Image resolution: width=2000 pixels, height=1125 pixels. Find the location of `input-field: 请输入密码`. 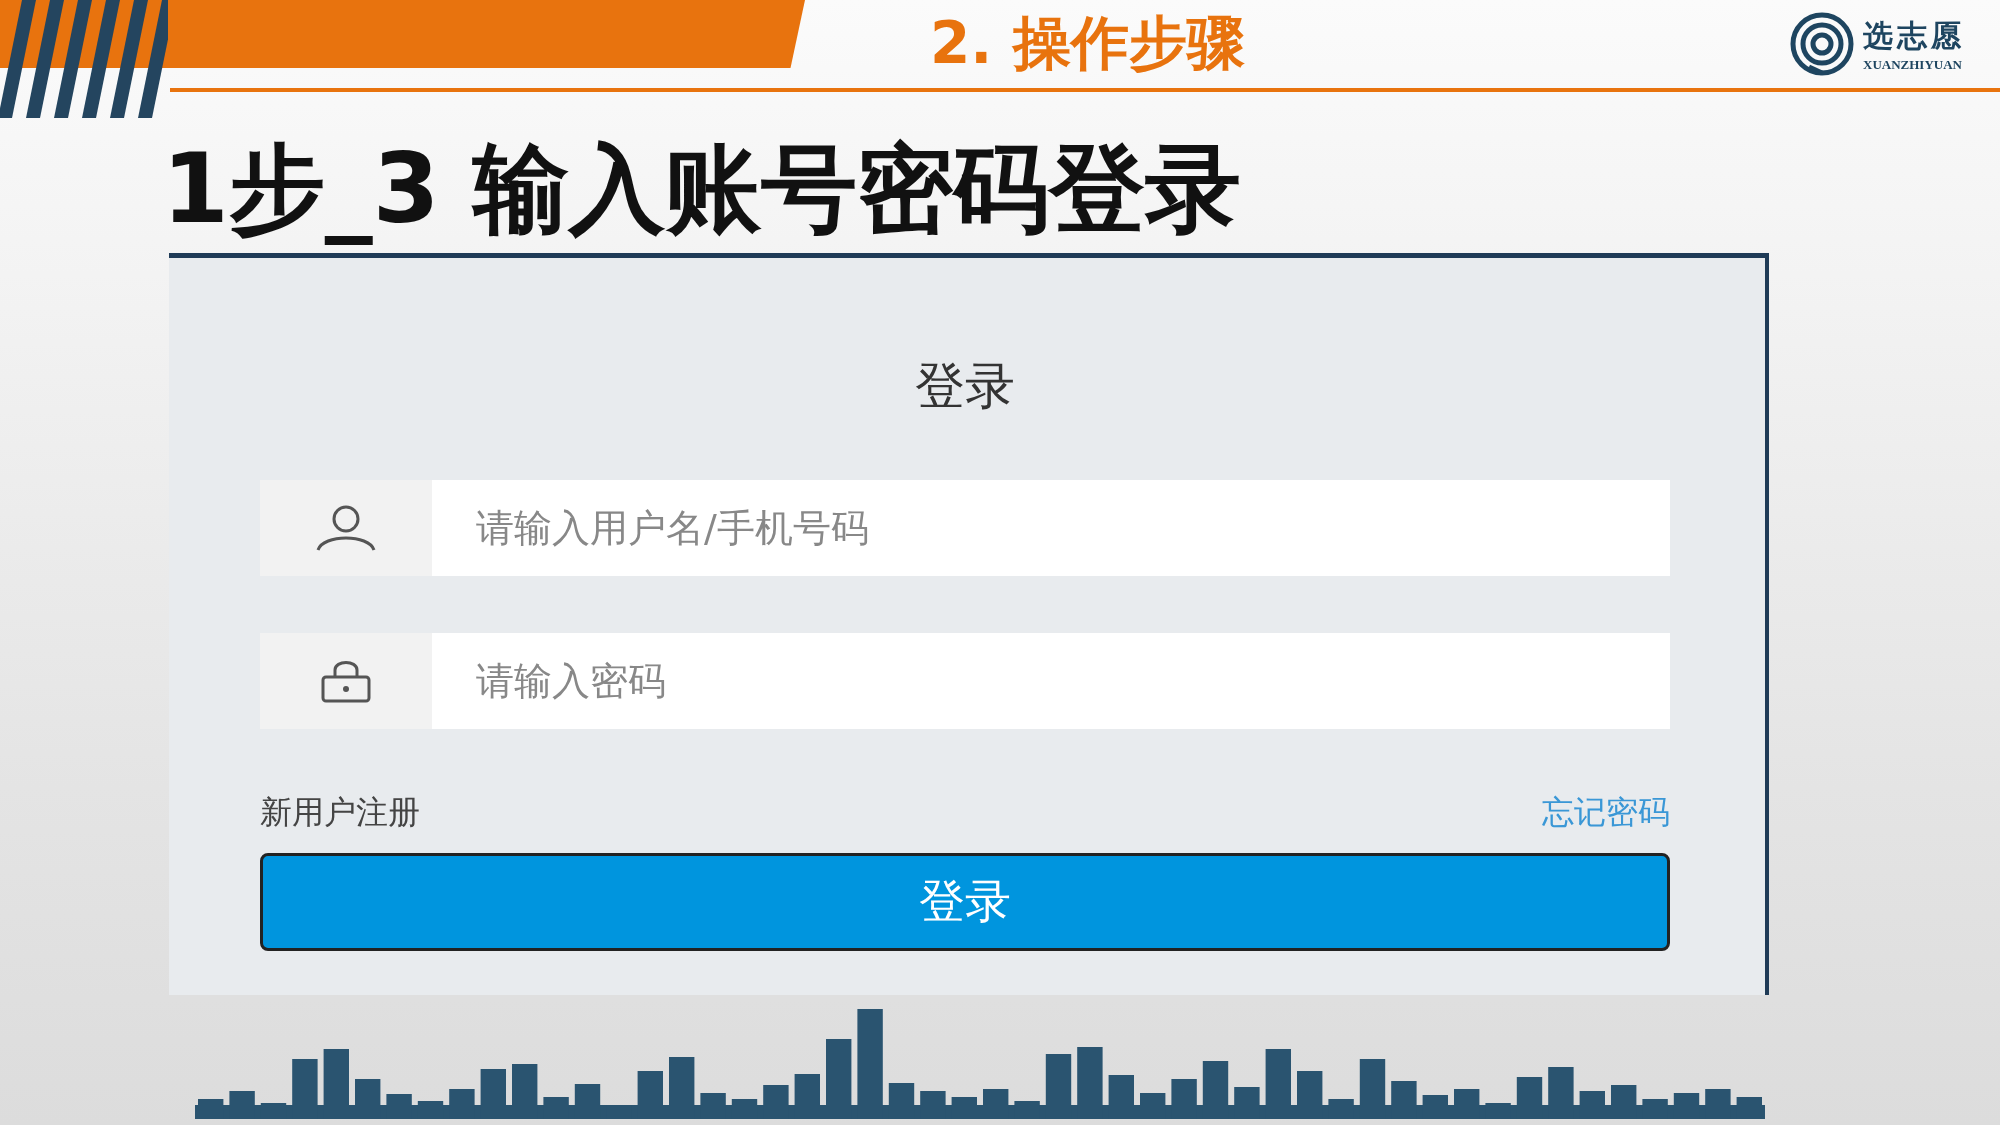

input-field: 请输入密码 is located at coordinates (1051, 681).